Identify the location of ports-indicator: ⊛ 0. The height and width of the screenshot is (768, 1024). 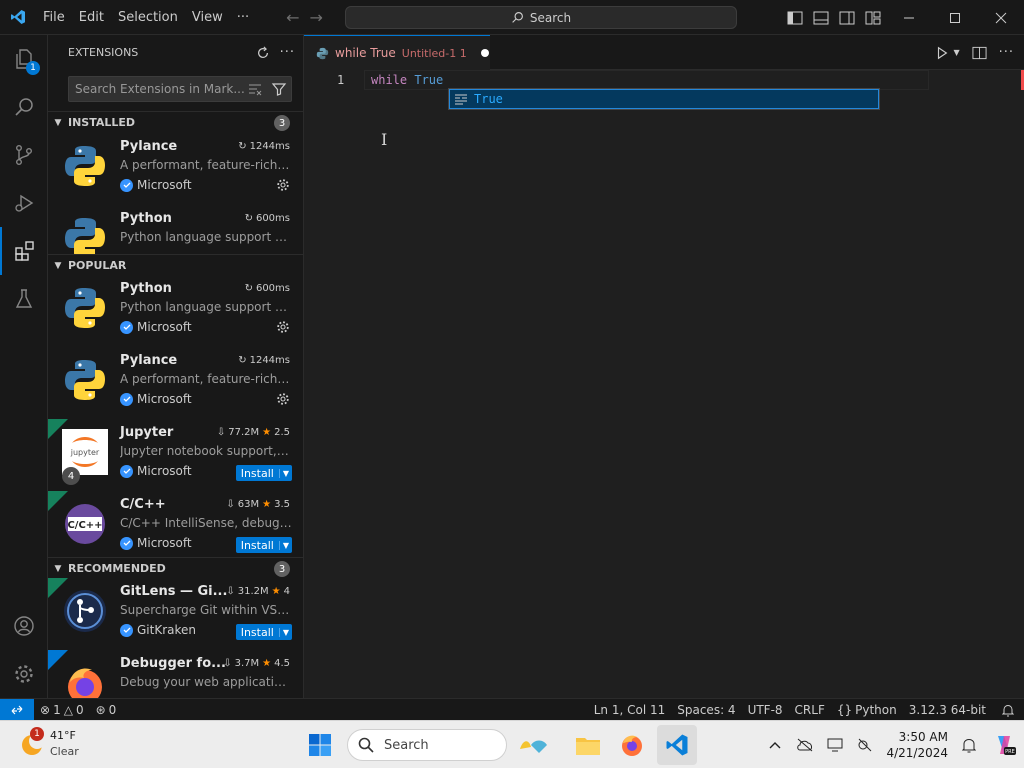
(106, 710).